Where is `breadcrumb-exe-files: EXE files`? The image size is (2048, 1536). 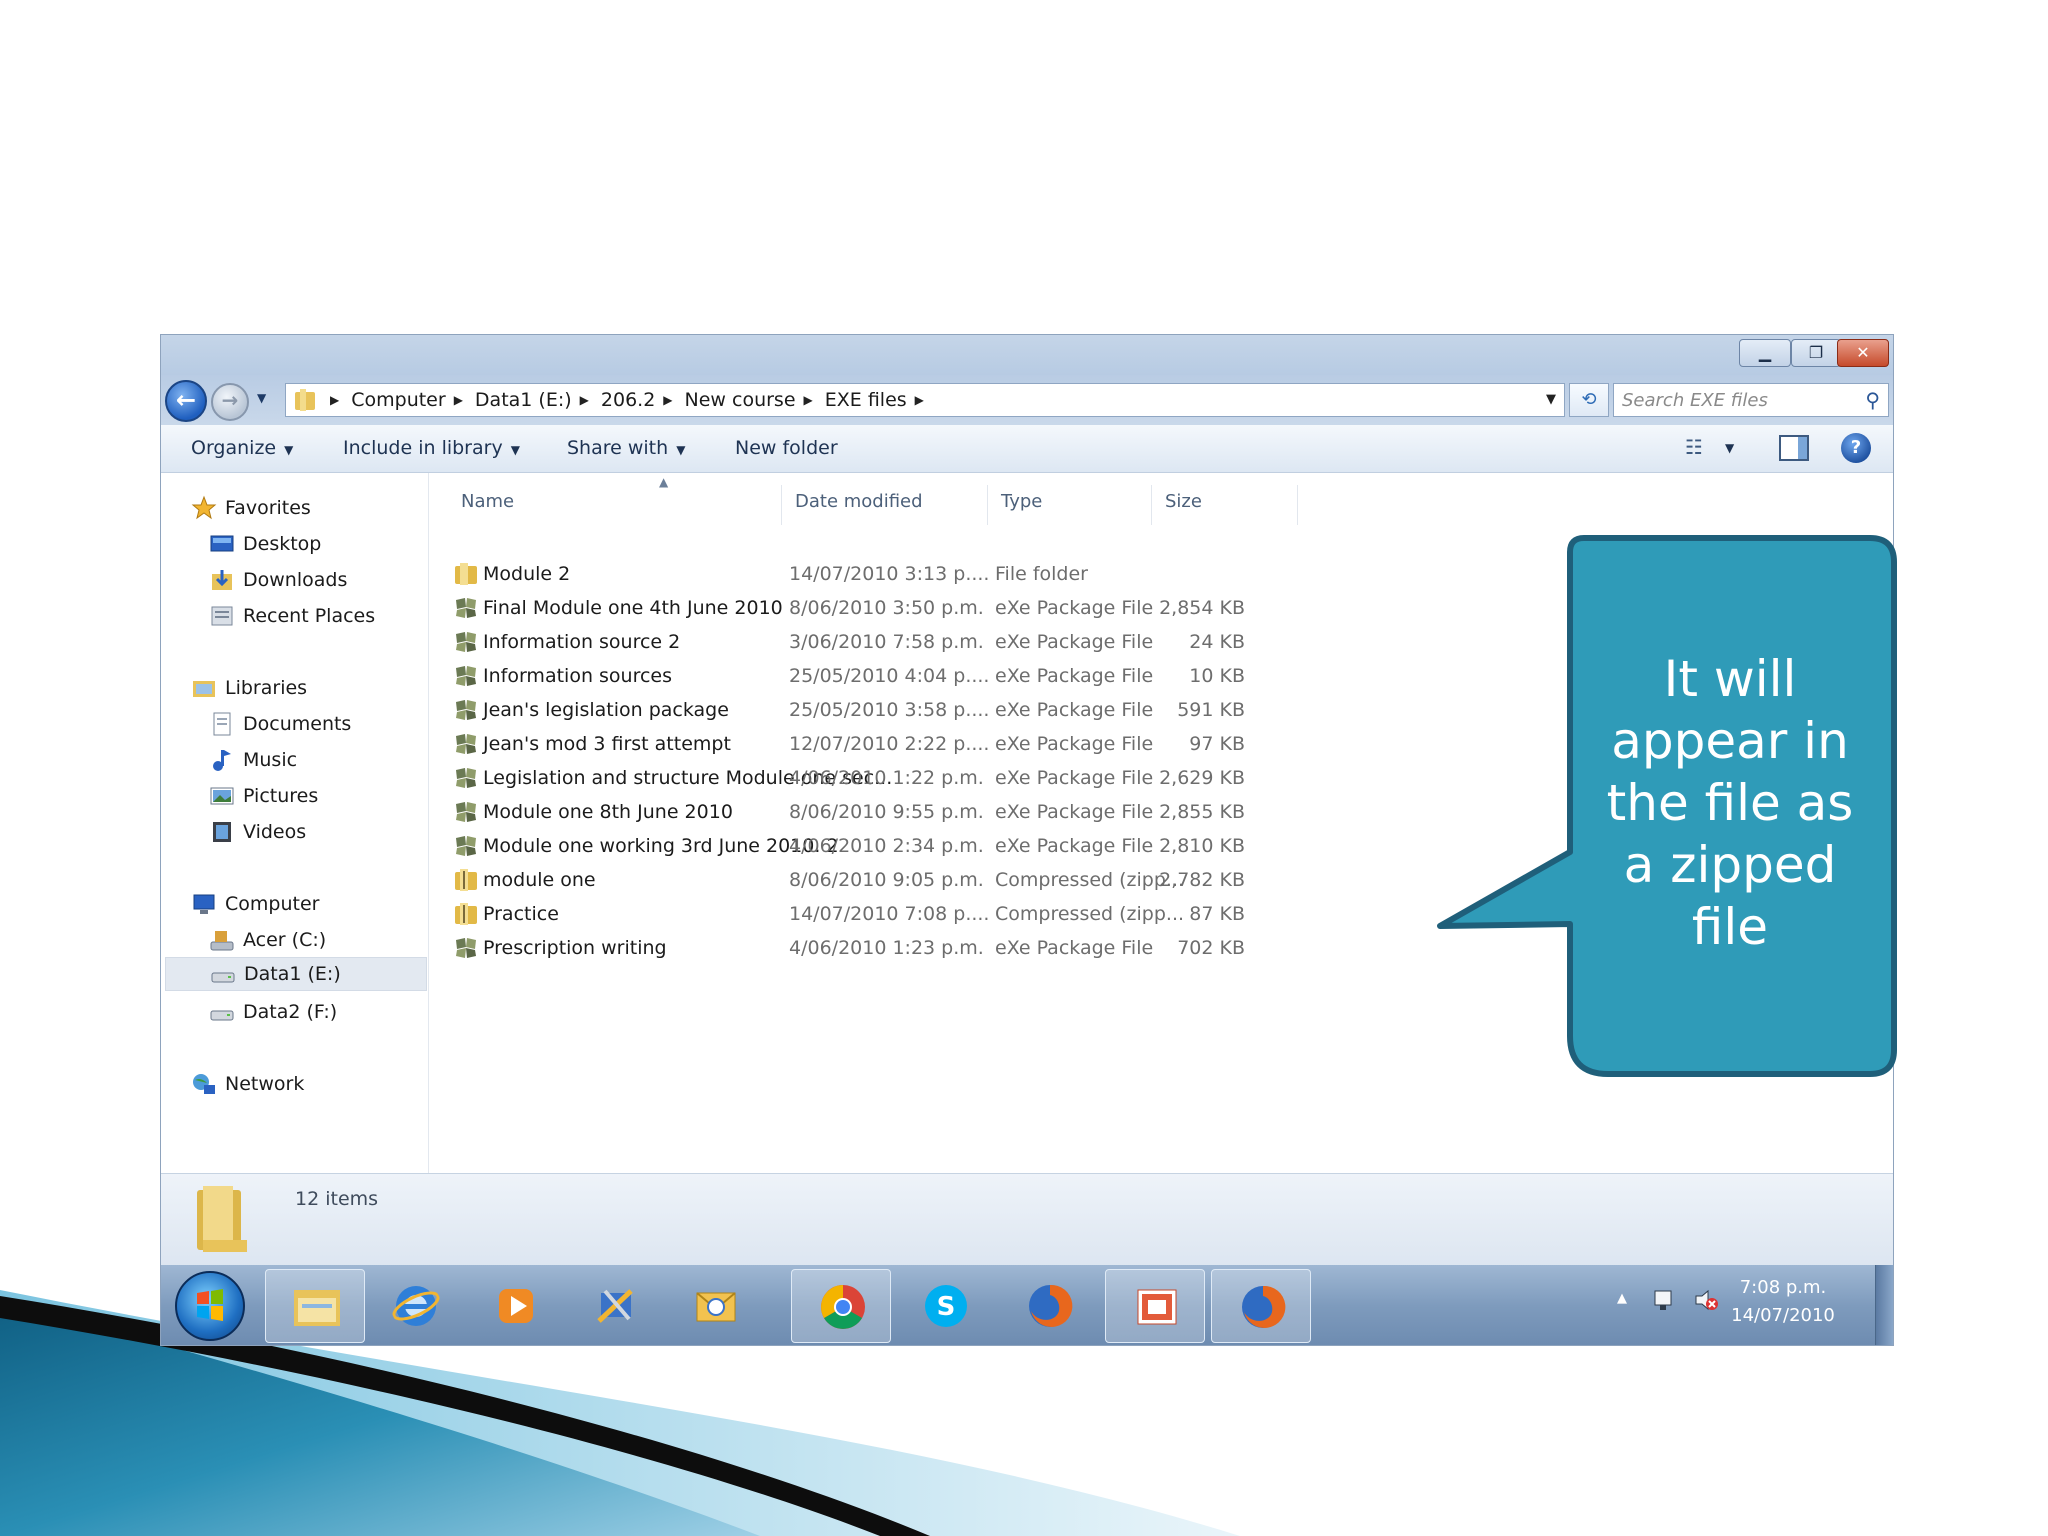
breadcrumb-exe-files: EXE files is located at coordinates (866, 400).